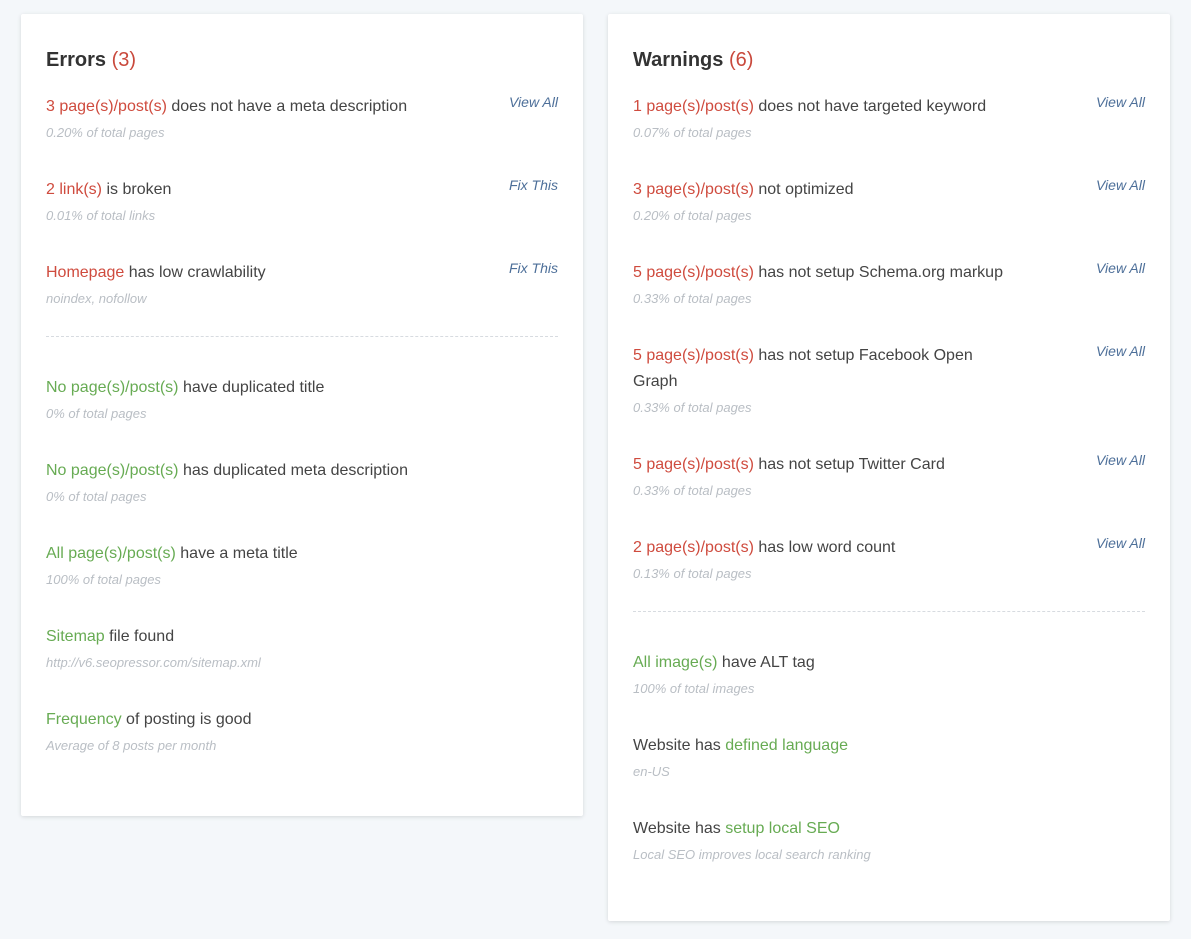  Describe the element at coordinates (96, 298) in the screenshot. I see `error-item-subtext: noindex, nofollow` at that location.